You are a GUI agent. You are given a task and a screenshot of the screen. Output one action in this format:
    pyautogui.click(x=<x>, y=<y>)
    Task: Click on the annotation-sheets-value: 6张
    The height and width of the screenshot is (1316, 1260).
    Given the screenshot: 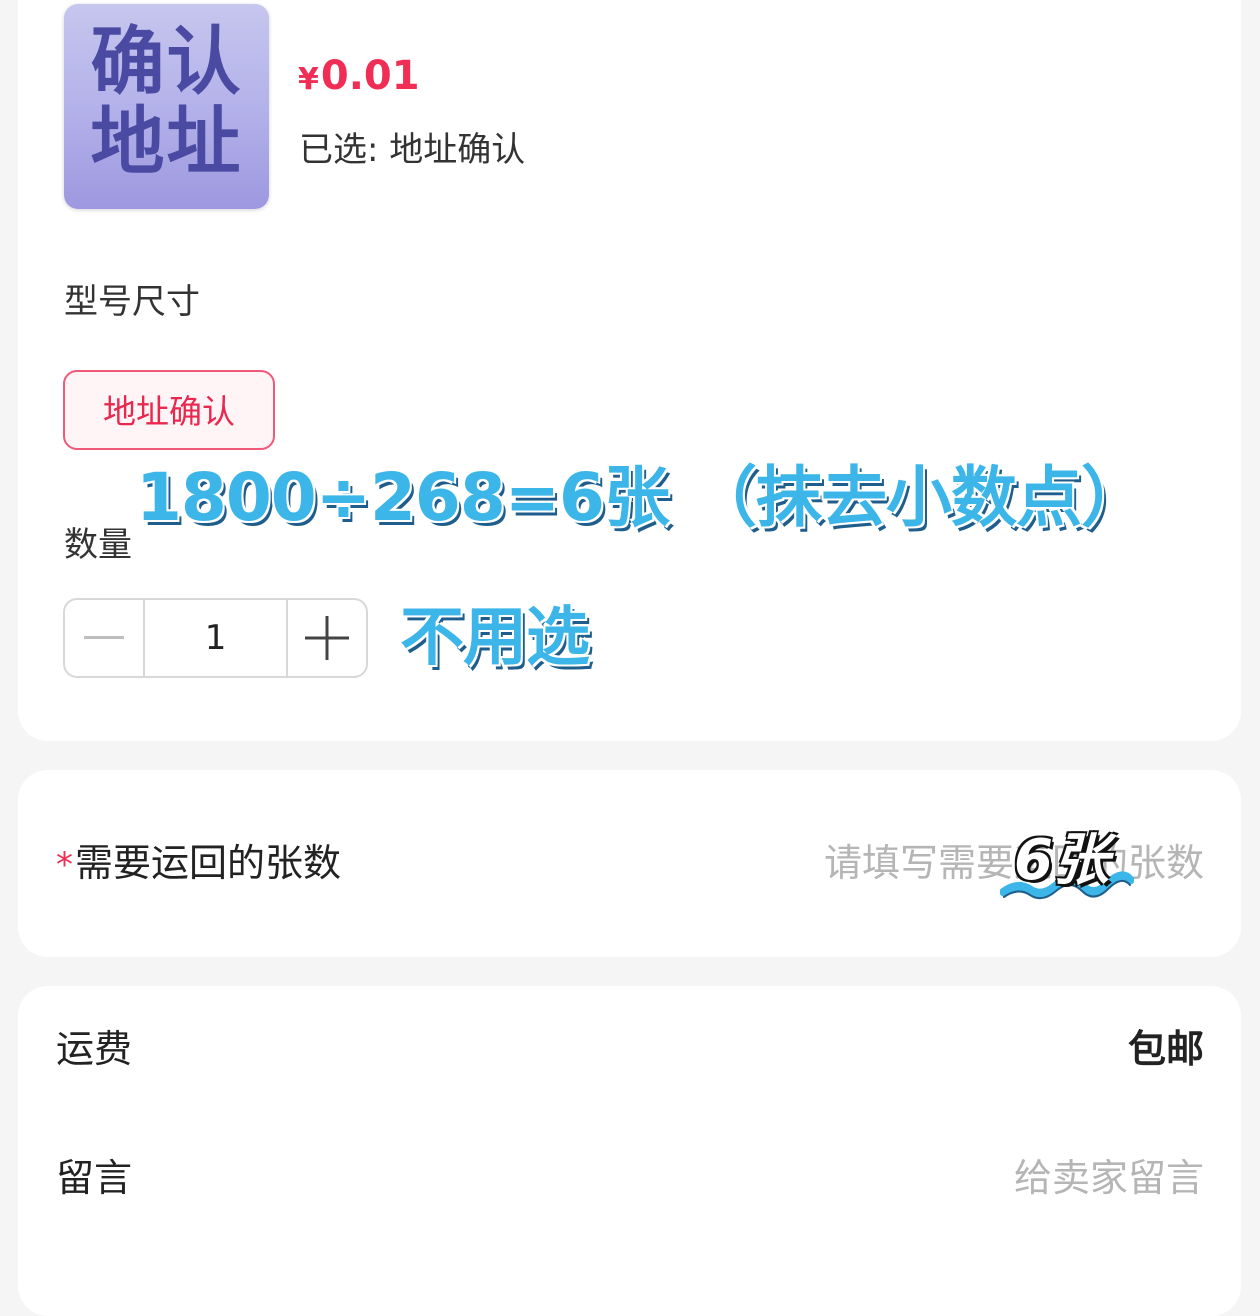 What is the action you would take?
    pyautogui.click(x=1070, y=866)
    